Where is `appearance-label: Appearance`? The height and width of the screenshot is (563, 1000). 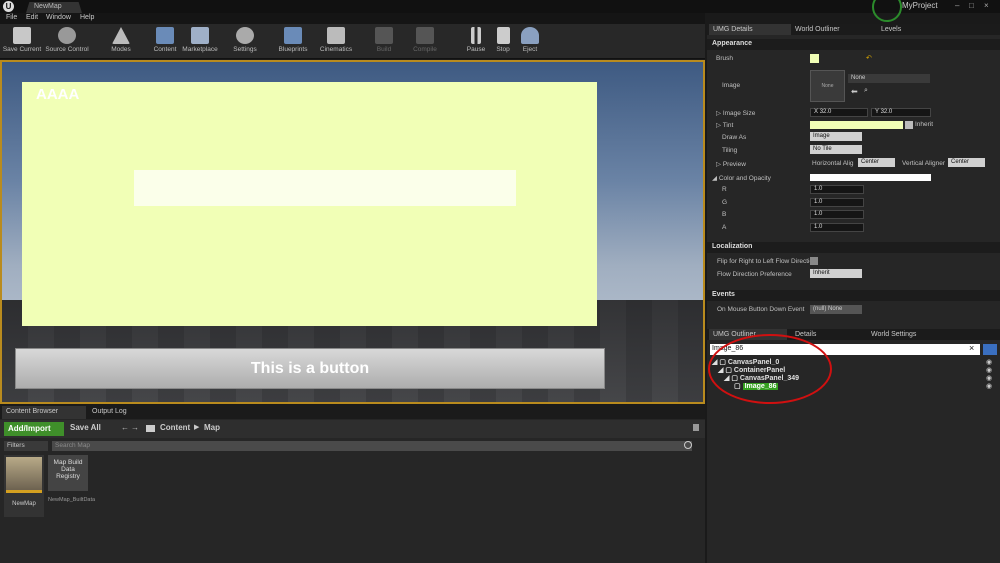 appearance-label: Appearance is located at coordinates (732, 43).